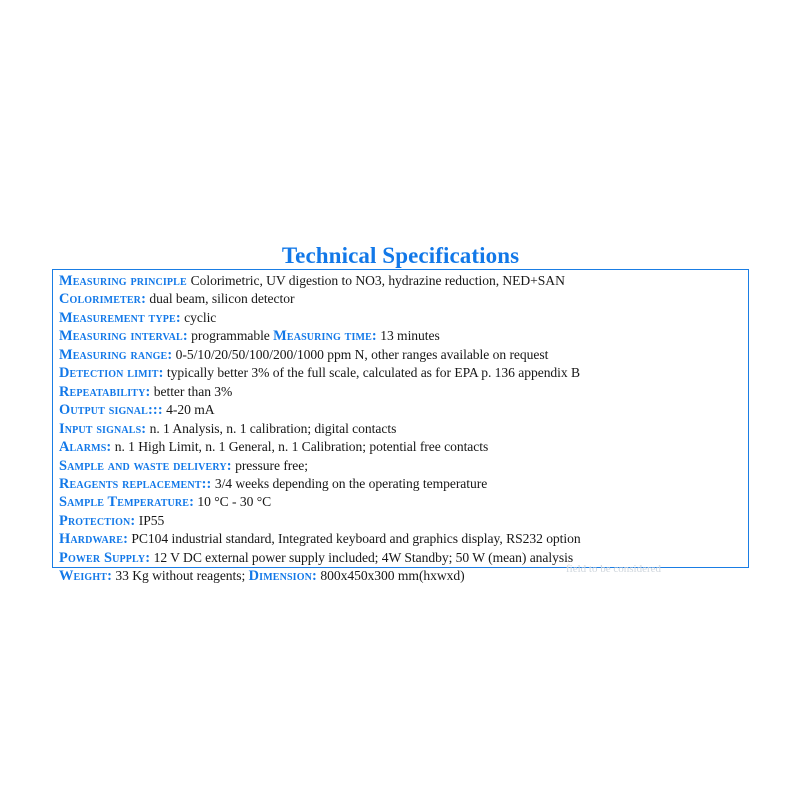  Describe the element at coordinates (400, 255) in the screenshot. I see `page-title: Technical Specifications` at that location.